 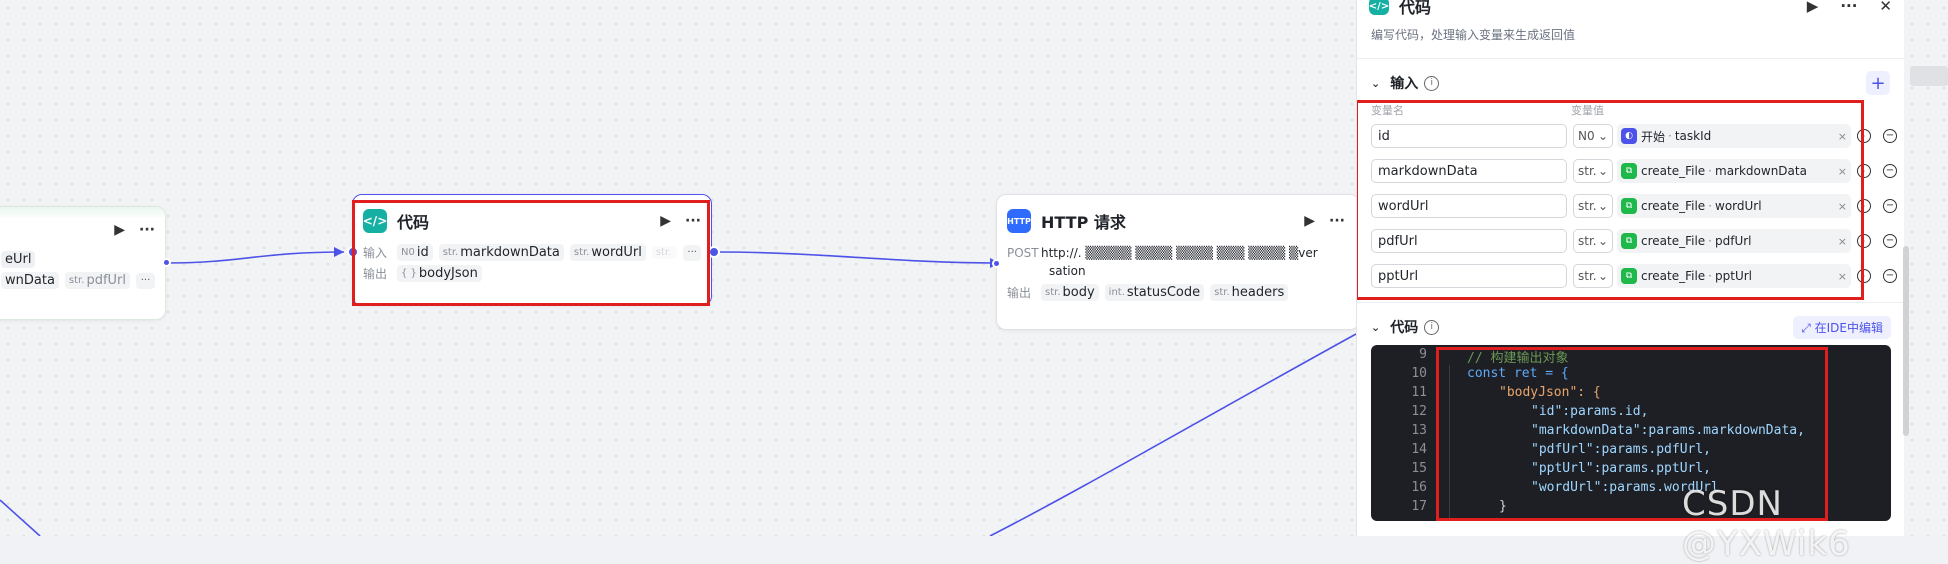 What do you see at coordinates (1469, 136) in the screenshot?
I see `variable-name-input: id` at bounding box center [1469, 136].